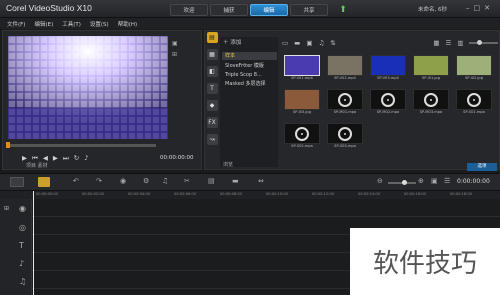 The image size is (500, 295). I want to click on ruler-mark: 00:00:18:00, so click(461, 194).